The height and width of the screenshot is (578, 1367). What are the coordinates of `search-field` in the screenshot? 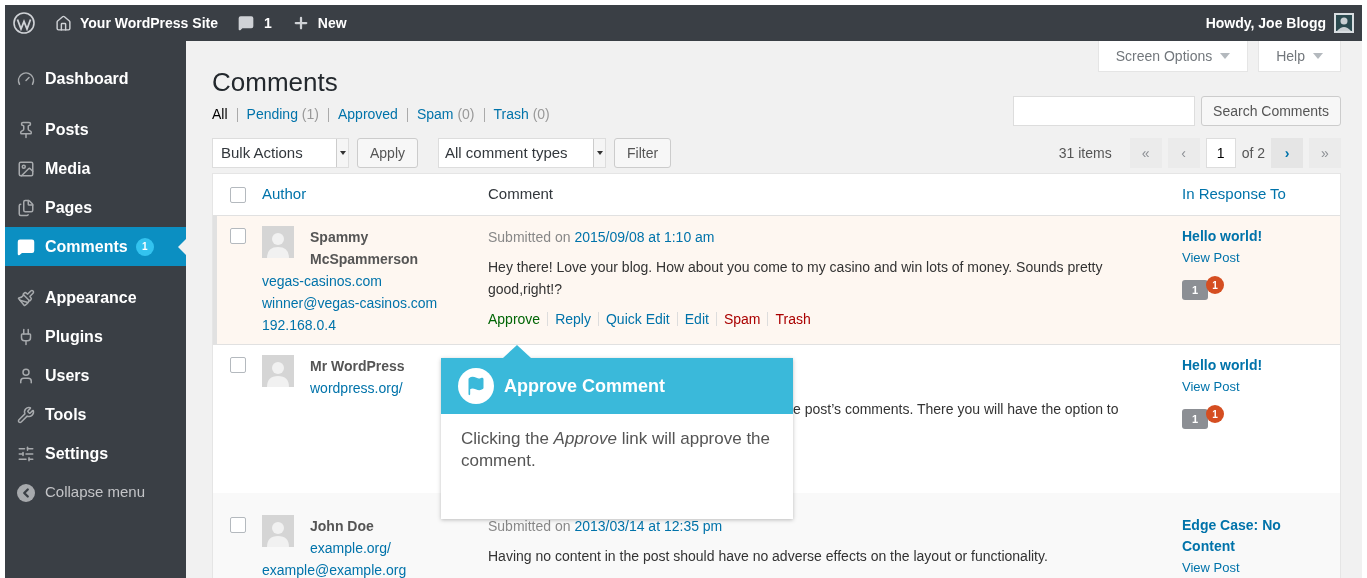 It's located at (1104, 111).